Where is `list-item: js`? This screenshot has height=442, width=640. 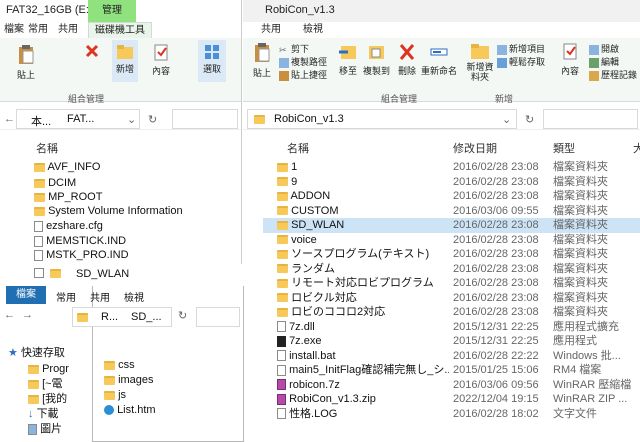 list-item: js is located at coordinates (115, 395).